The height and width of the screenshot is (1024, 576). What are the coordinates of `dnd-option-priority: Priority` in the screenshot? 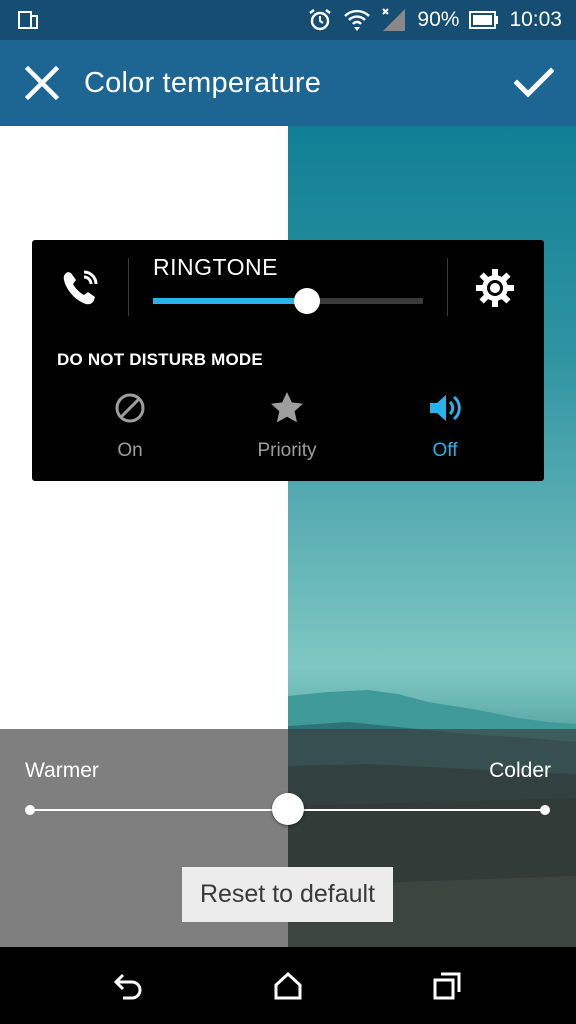 It's located at (287, 426).